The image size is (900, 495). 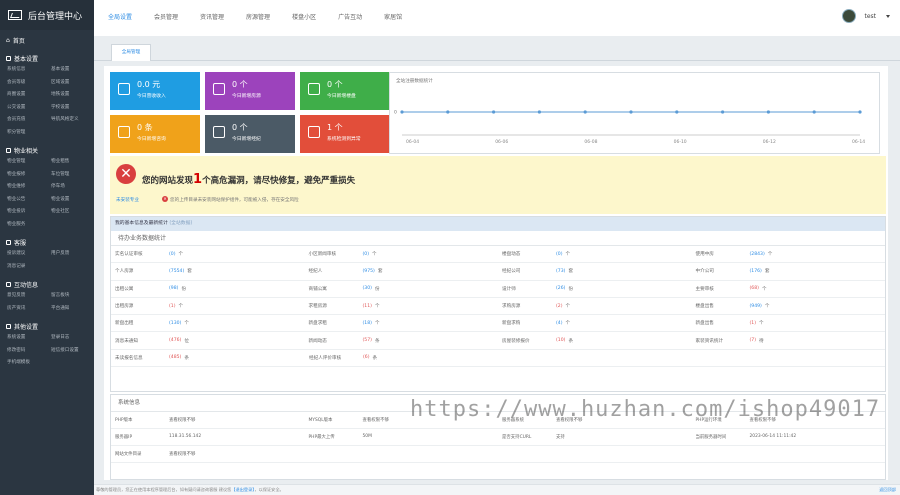 I want to click on stats-value: (98), so click(x=173, y=288).